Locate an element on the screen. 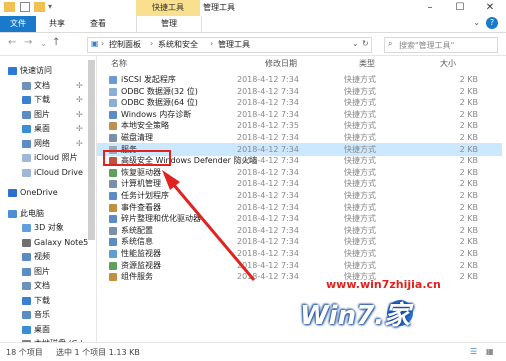  nav-item: 桌面 is located at coordinates (48, 330).